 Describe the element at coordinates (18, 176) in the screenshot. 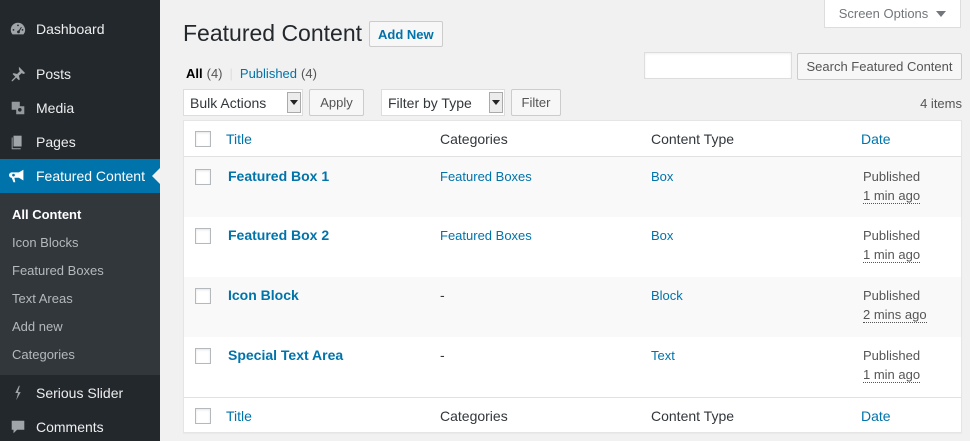

I see `megaphone-icon` at that location.